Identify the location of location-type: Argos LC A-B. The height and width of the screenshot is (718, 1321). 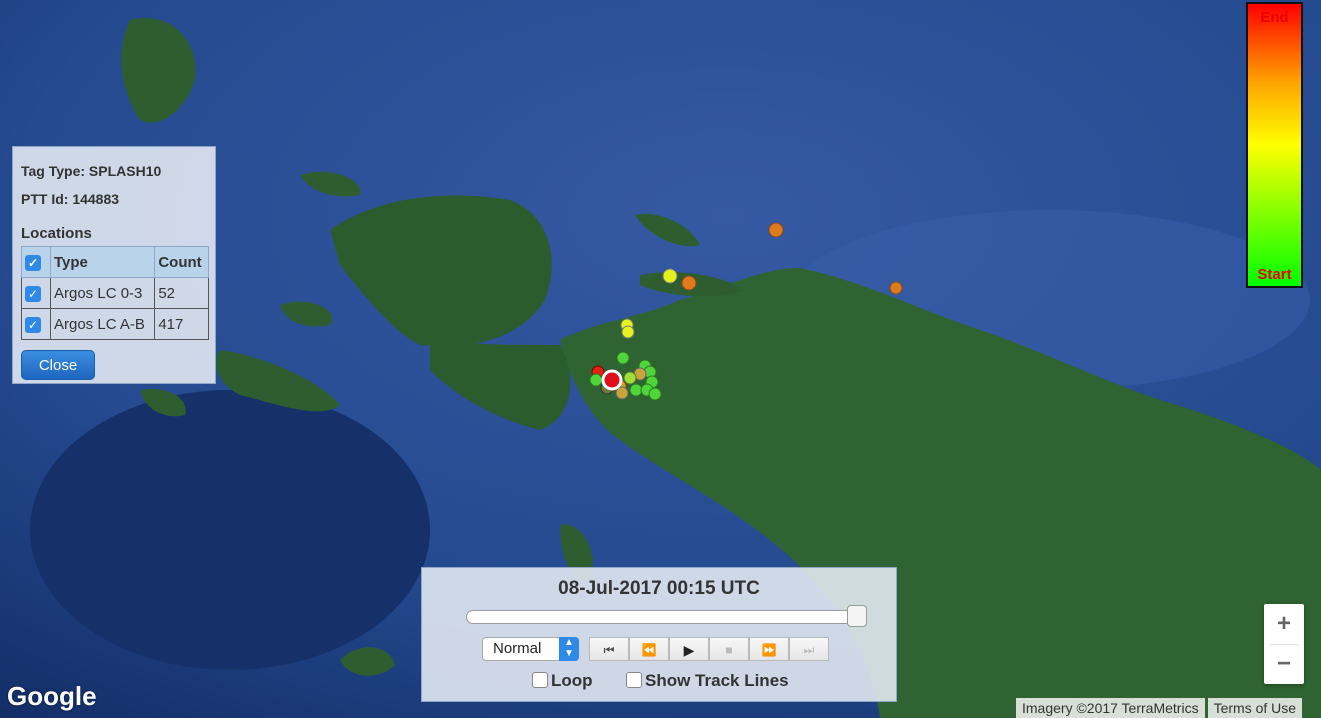
(102, 324).